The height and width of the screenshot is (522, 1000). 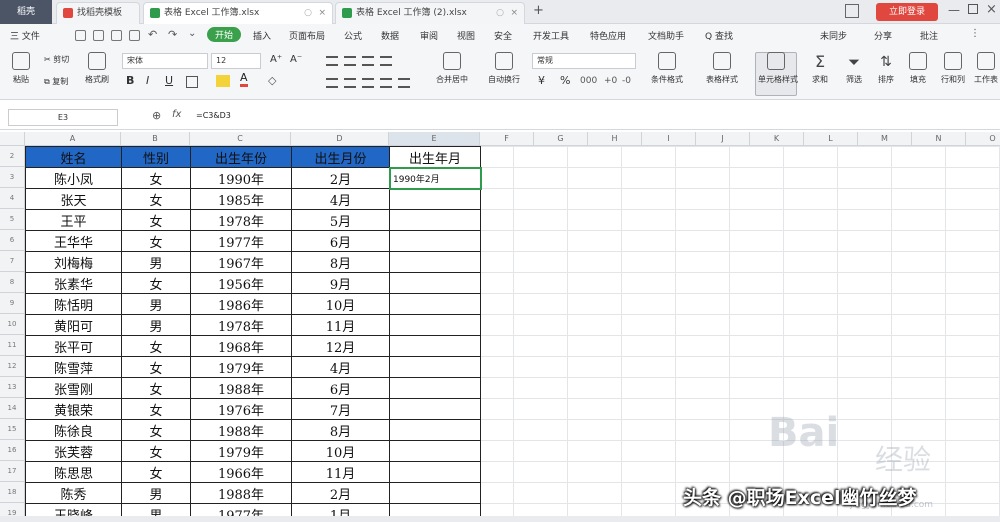 I want to click on birth-month-cell: 8月, so click(x=340, y=430).